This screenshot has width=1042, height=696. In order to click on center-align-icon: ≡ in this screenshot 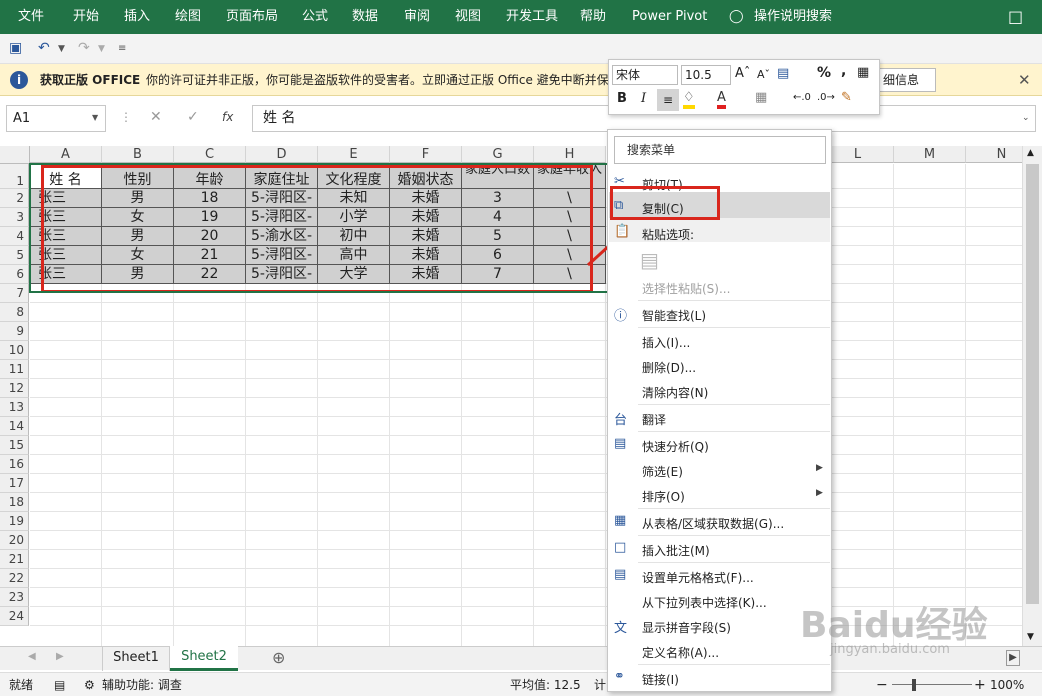, I will do `click(668, 100)`.